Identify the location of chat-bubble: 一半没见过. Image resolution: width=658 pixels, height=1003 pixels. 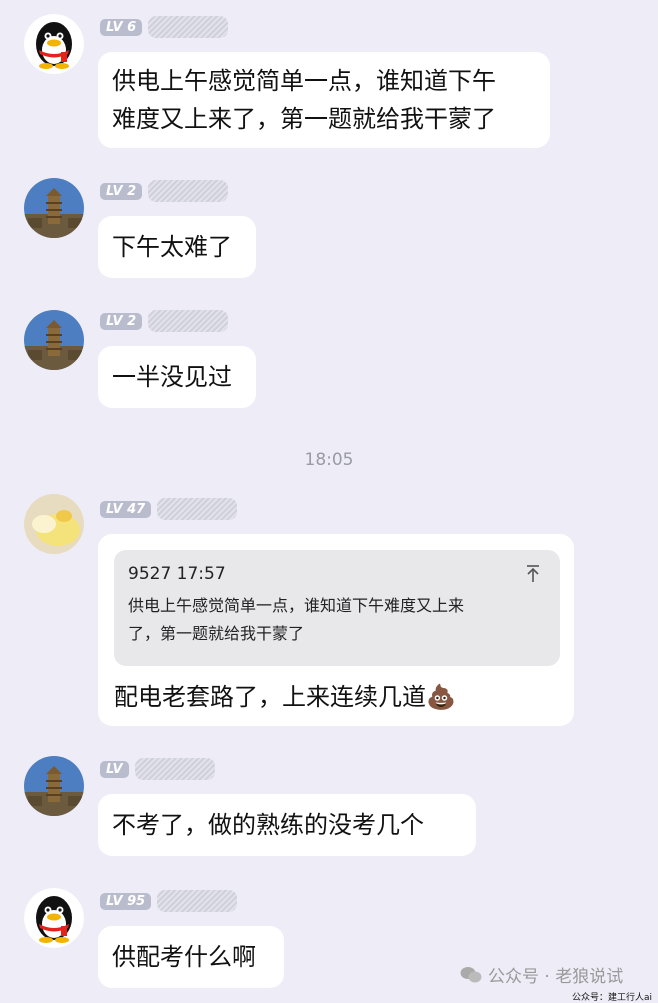
(177, 377).